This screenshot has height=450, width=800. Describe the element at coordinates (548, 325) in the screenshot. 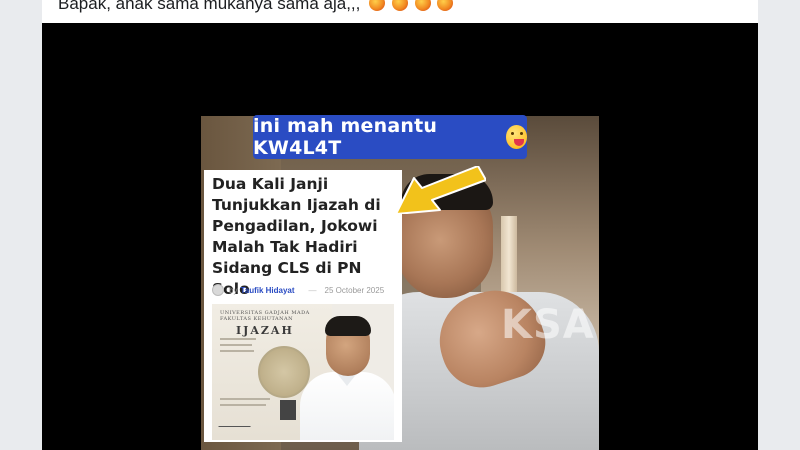

I see `video-watermark: KSA` at that location.